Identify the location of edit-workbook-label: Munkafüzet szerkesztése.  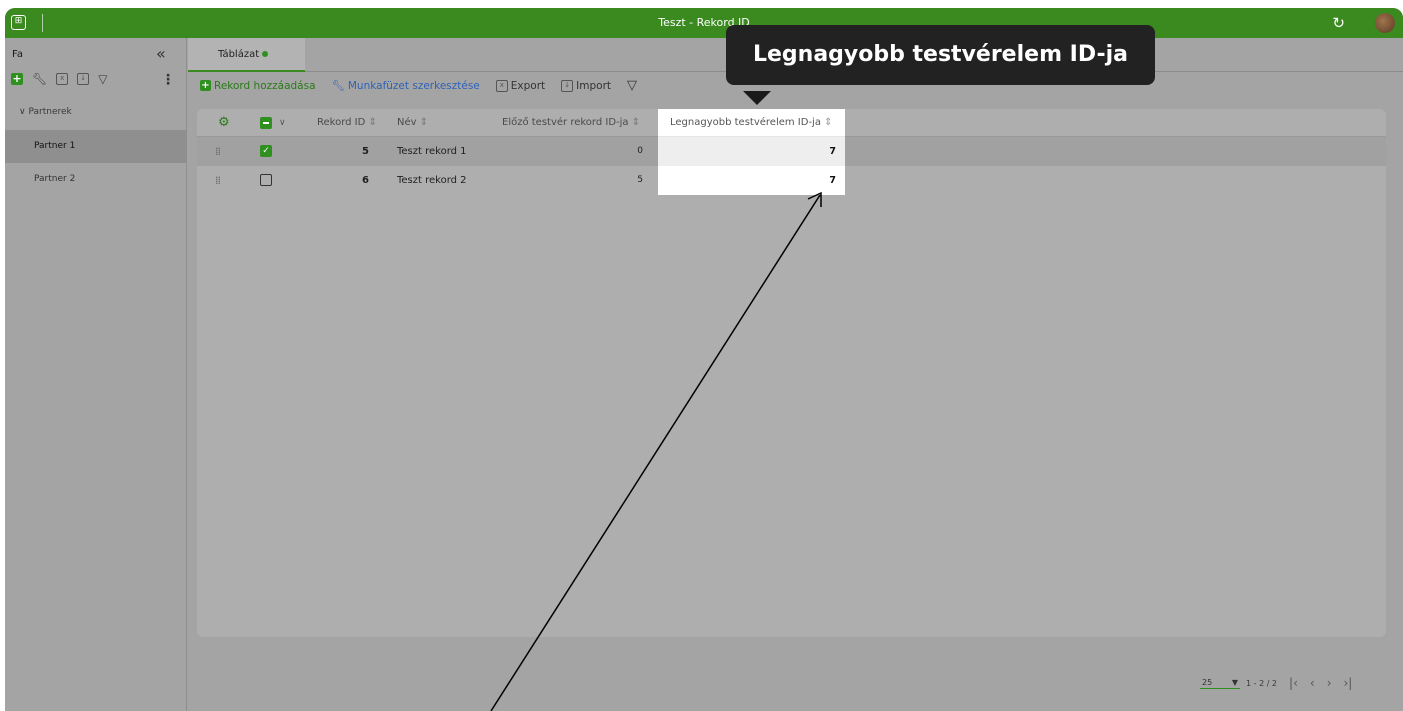
(413, 85).